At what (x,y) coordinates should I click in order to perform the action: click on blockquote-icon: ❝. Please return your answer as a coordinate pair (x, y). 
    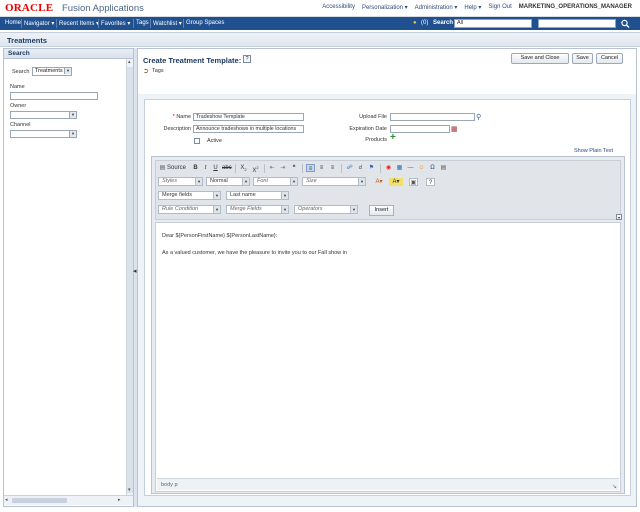
    Looking at the image, I should click on (294, 168).